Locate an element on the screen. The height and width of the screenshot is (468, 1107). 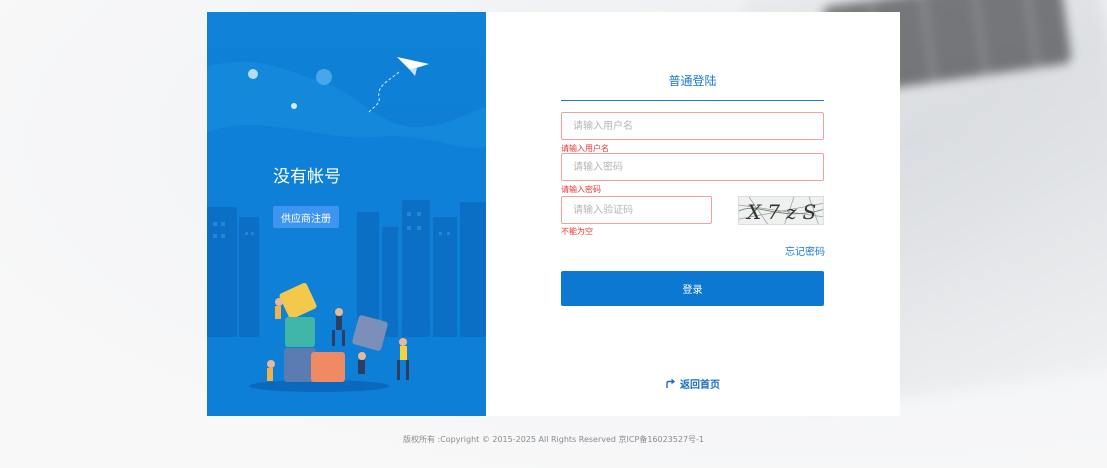
captcha-input is located at coordinates (636, 210).